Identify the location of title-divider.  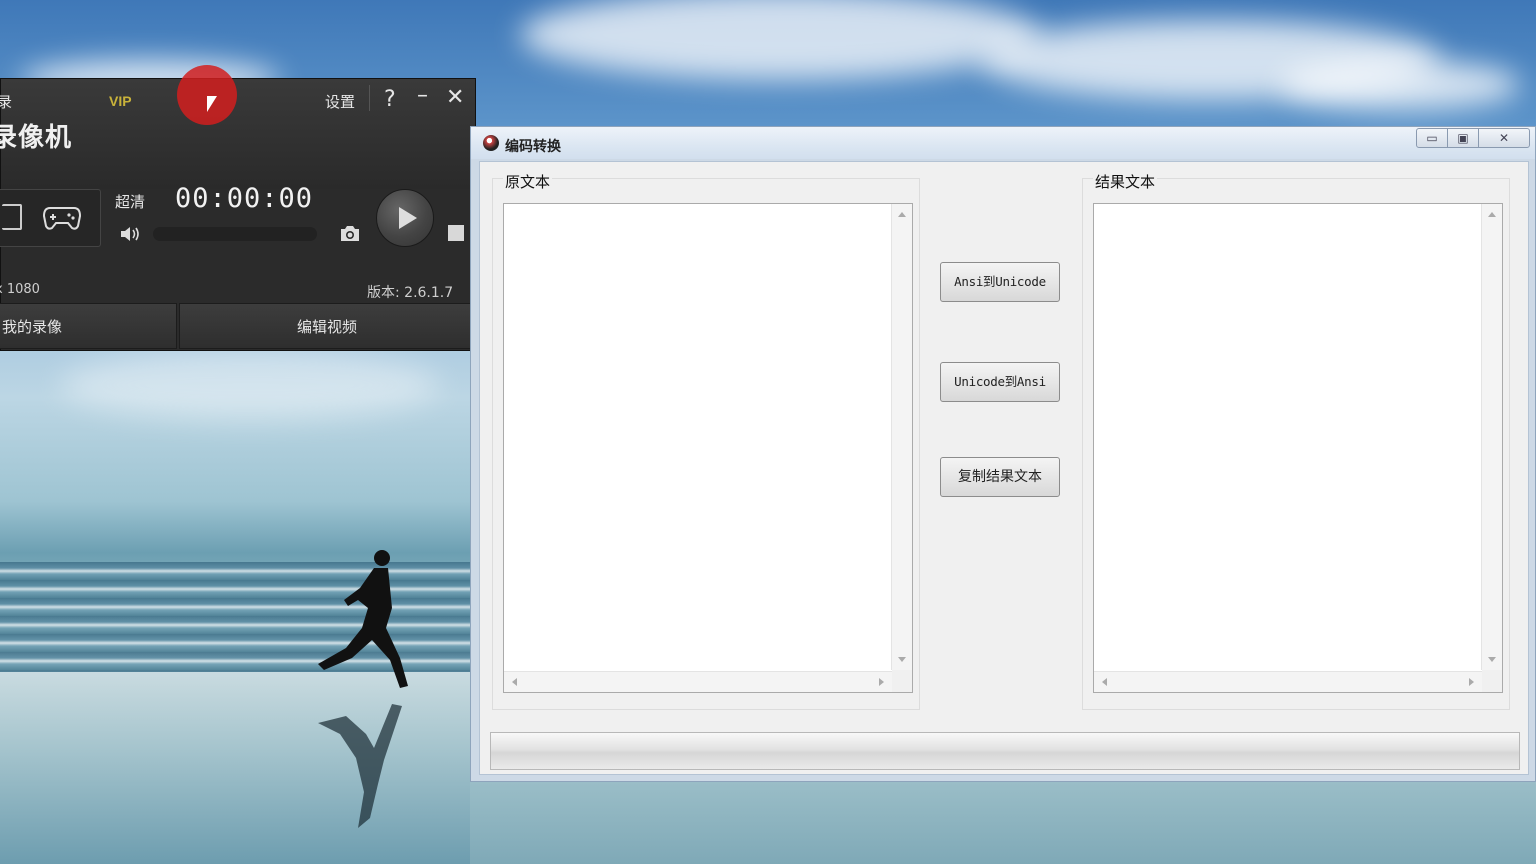
(369, 98).